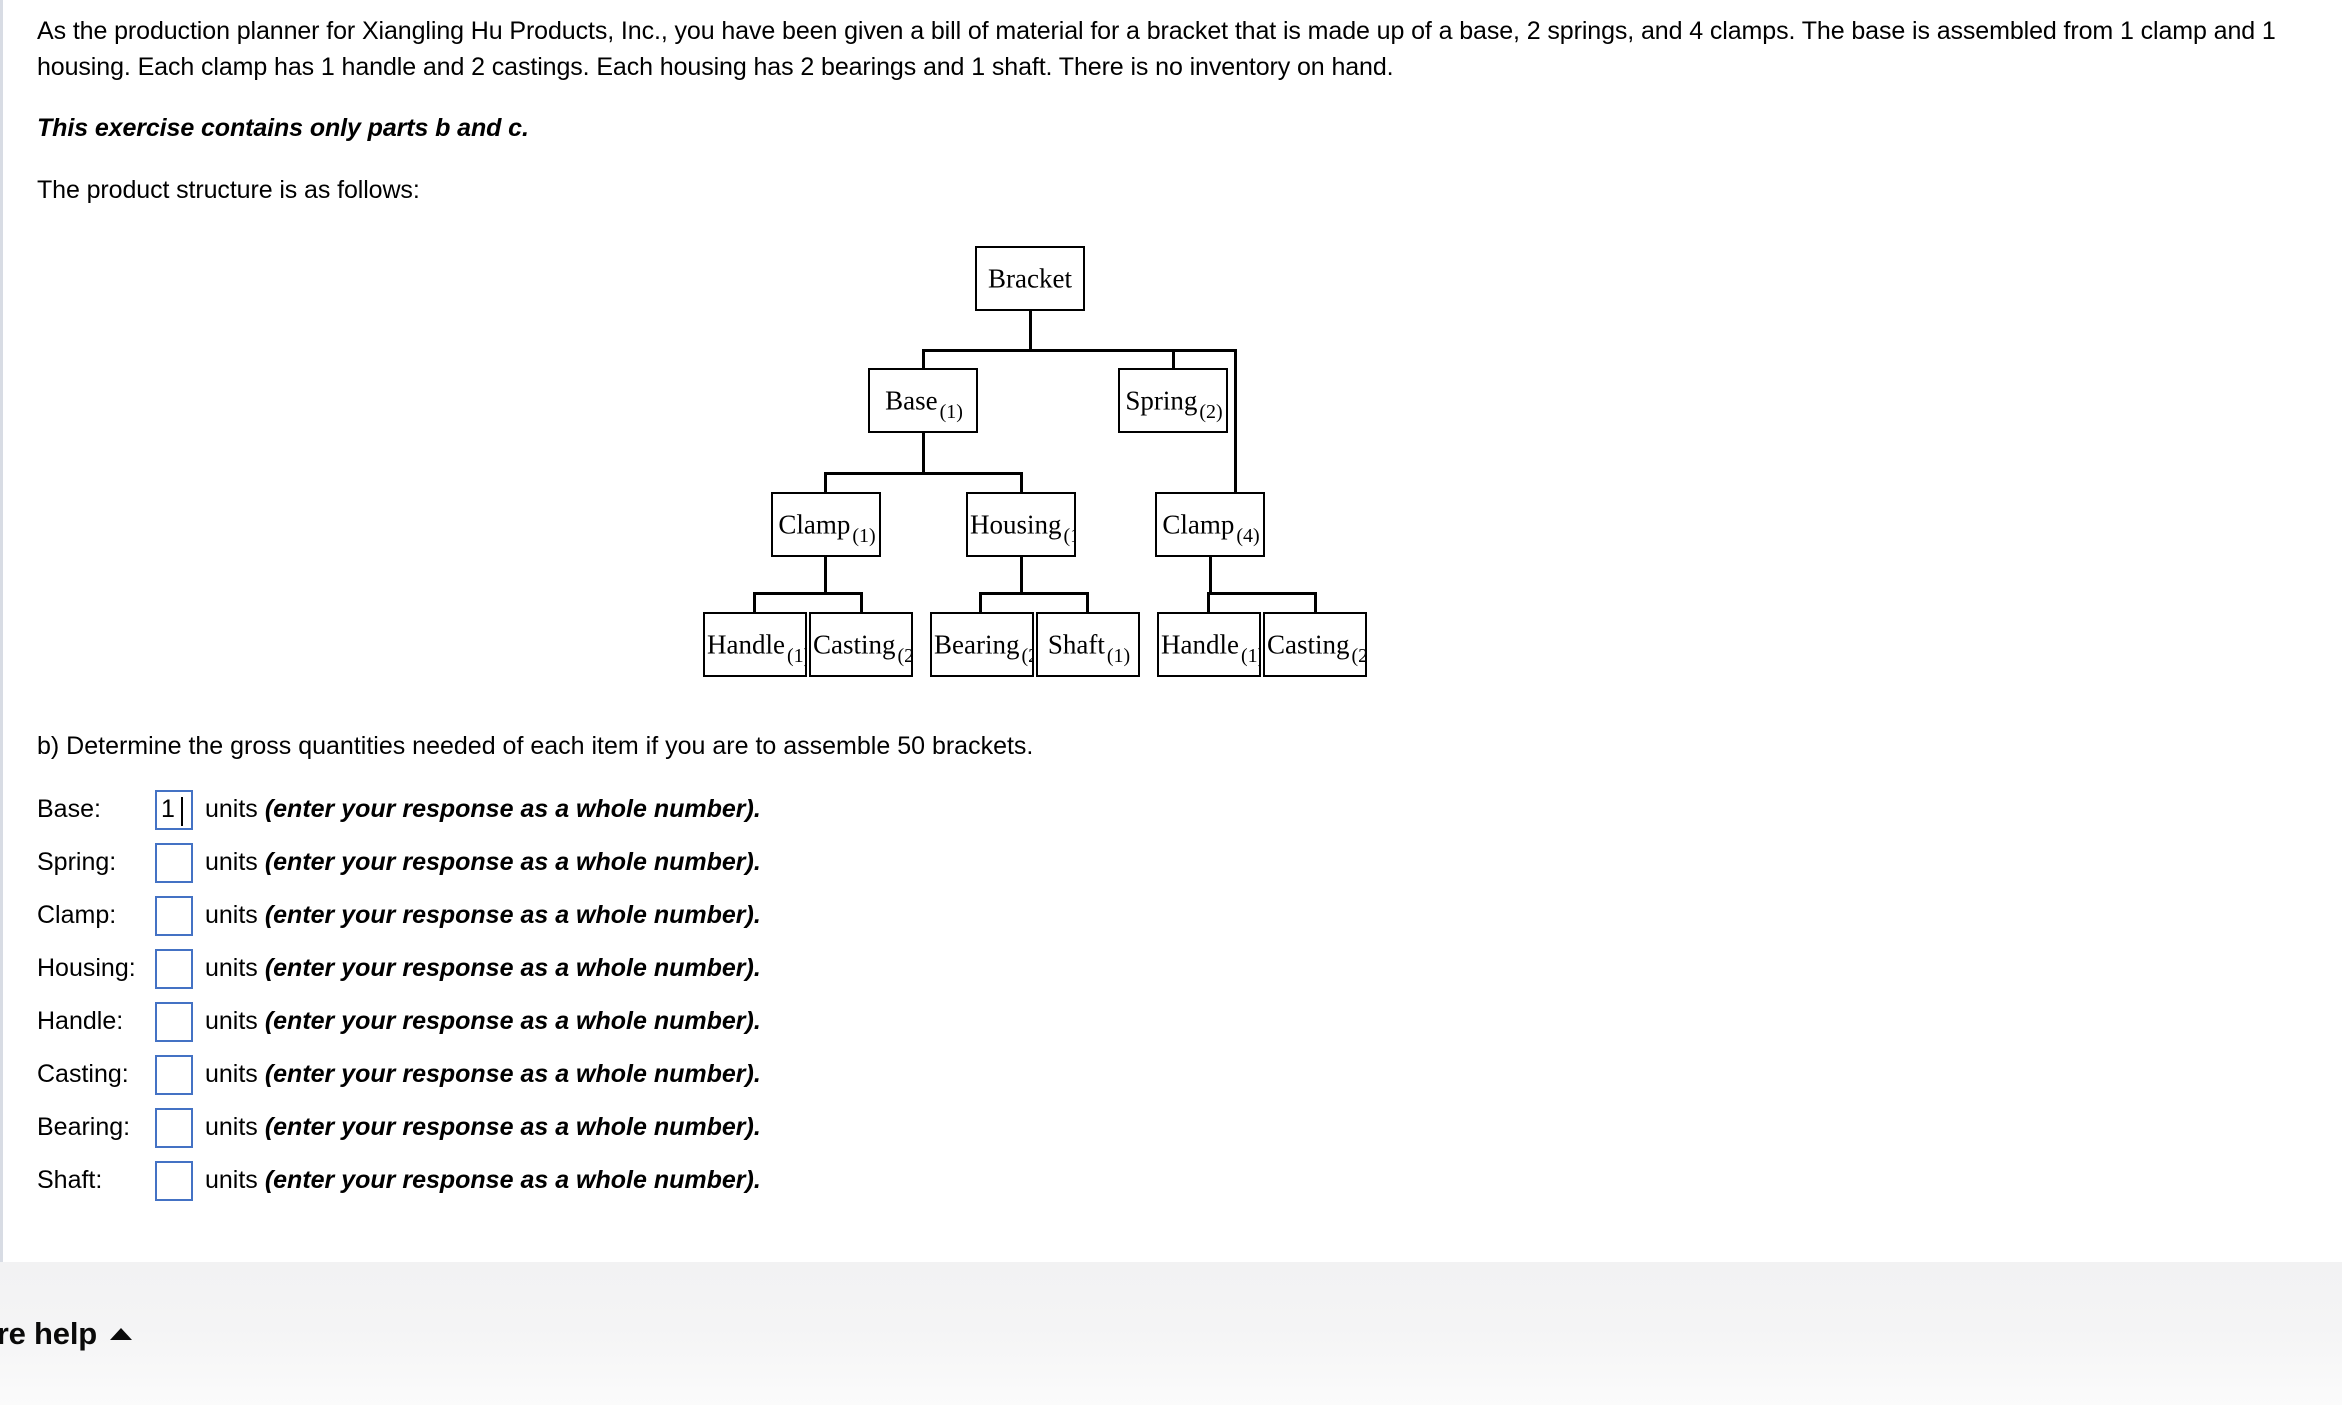 Image resolution: width=2342 pixels, height=1405 pixels. Describe the element at coordinates (174, 862) in the screenshot. I see `answer-input-spring` at that location.